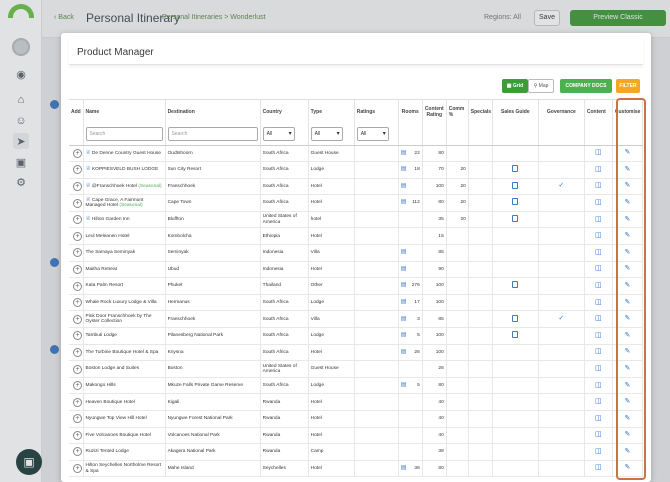  Describe the element at coordinates (278, 134) in the screenshot. I see `country-select: All` at that location.